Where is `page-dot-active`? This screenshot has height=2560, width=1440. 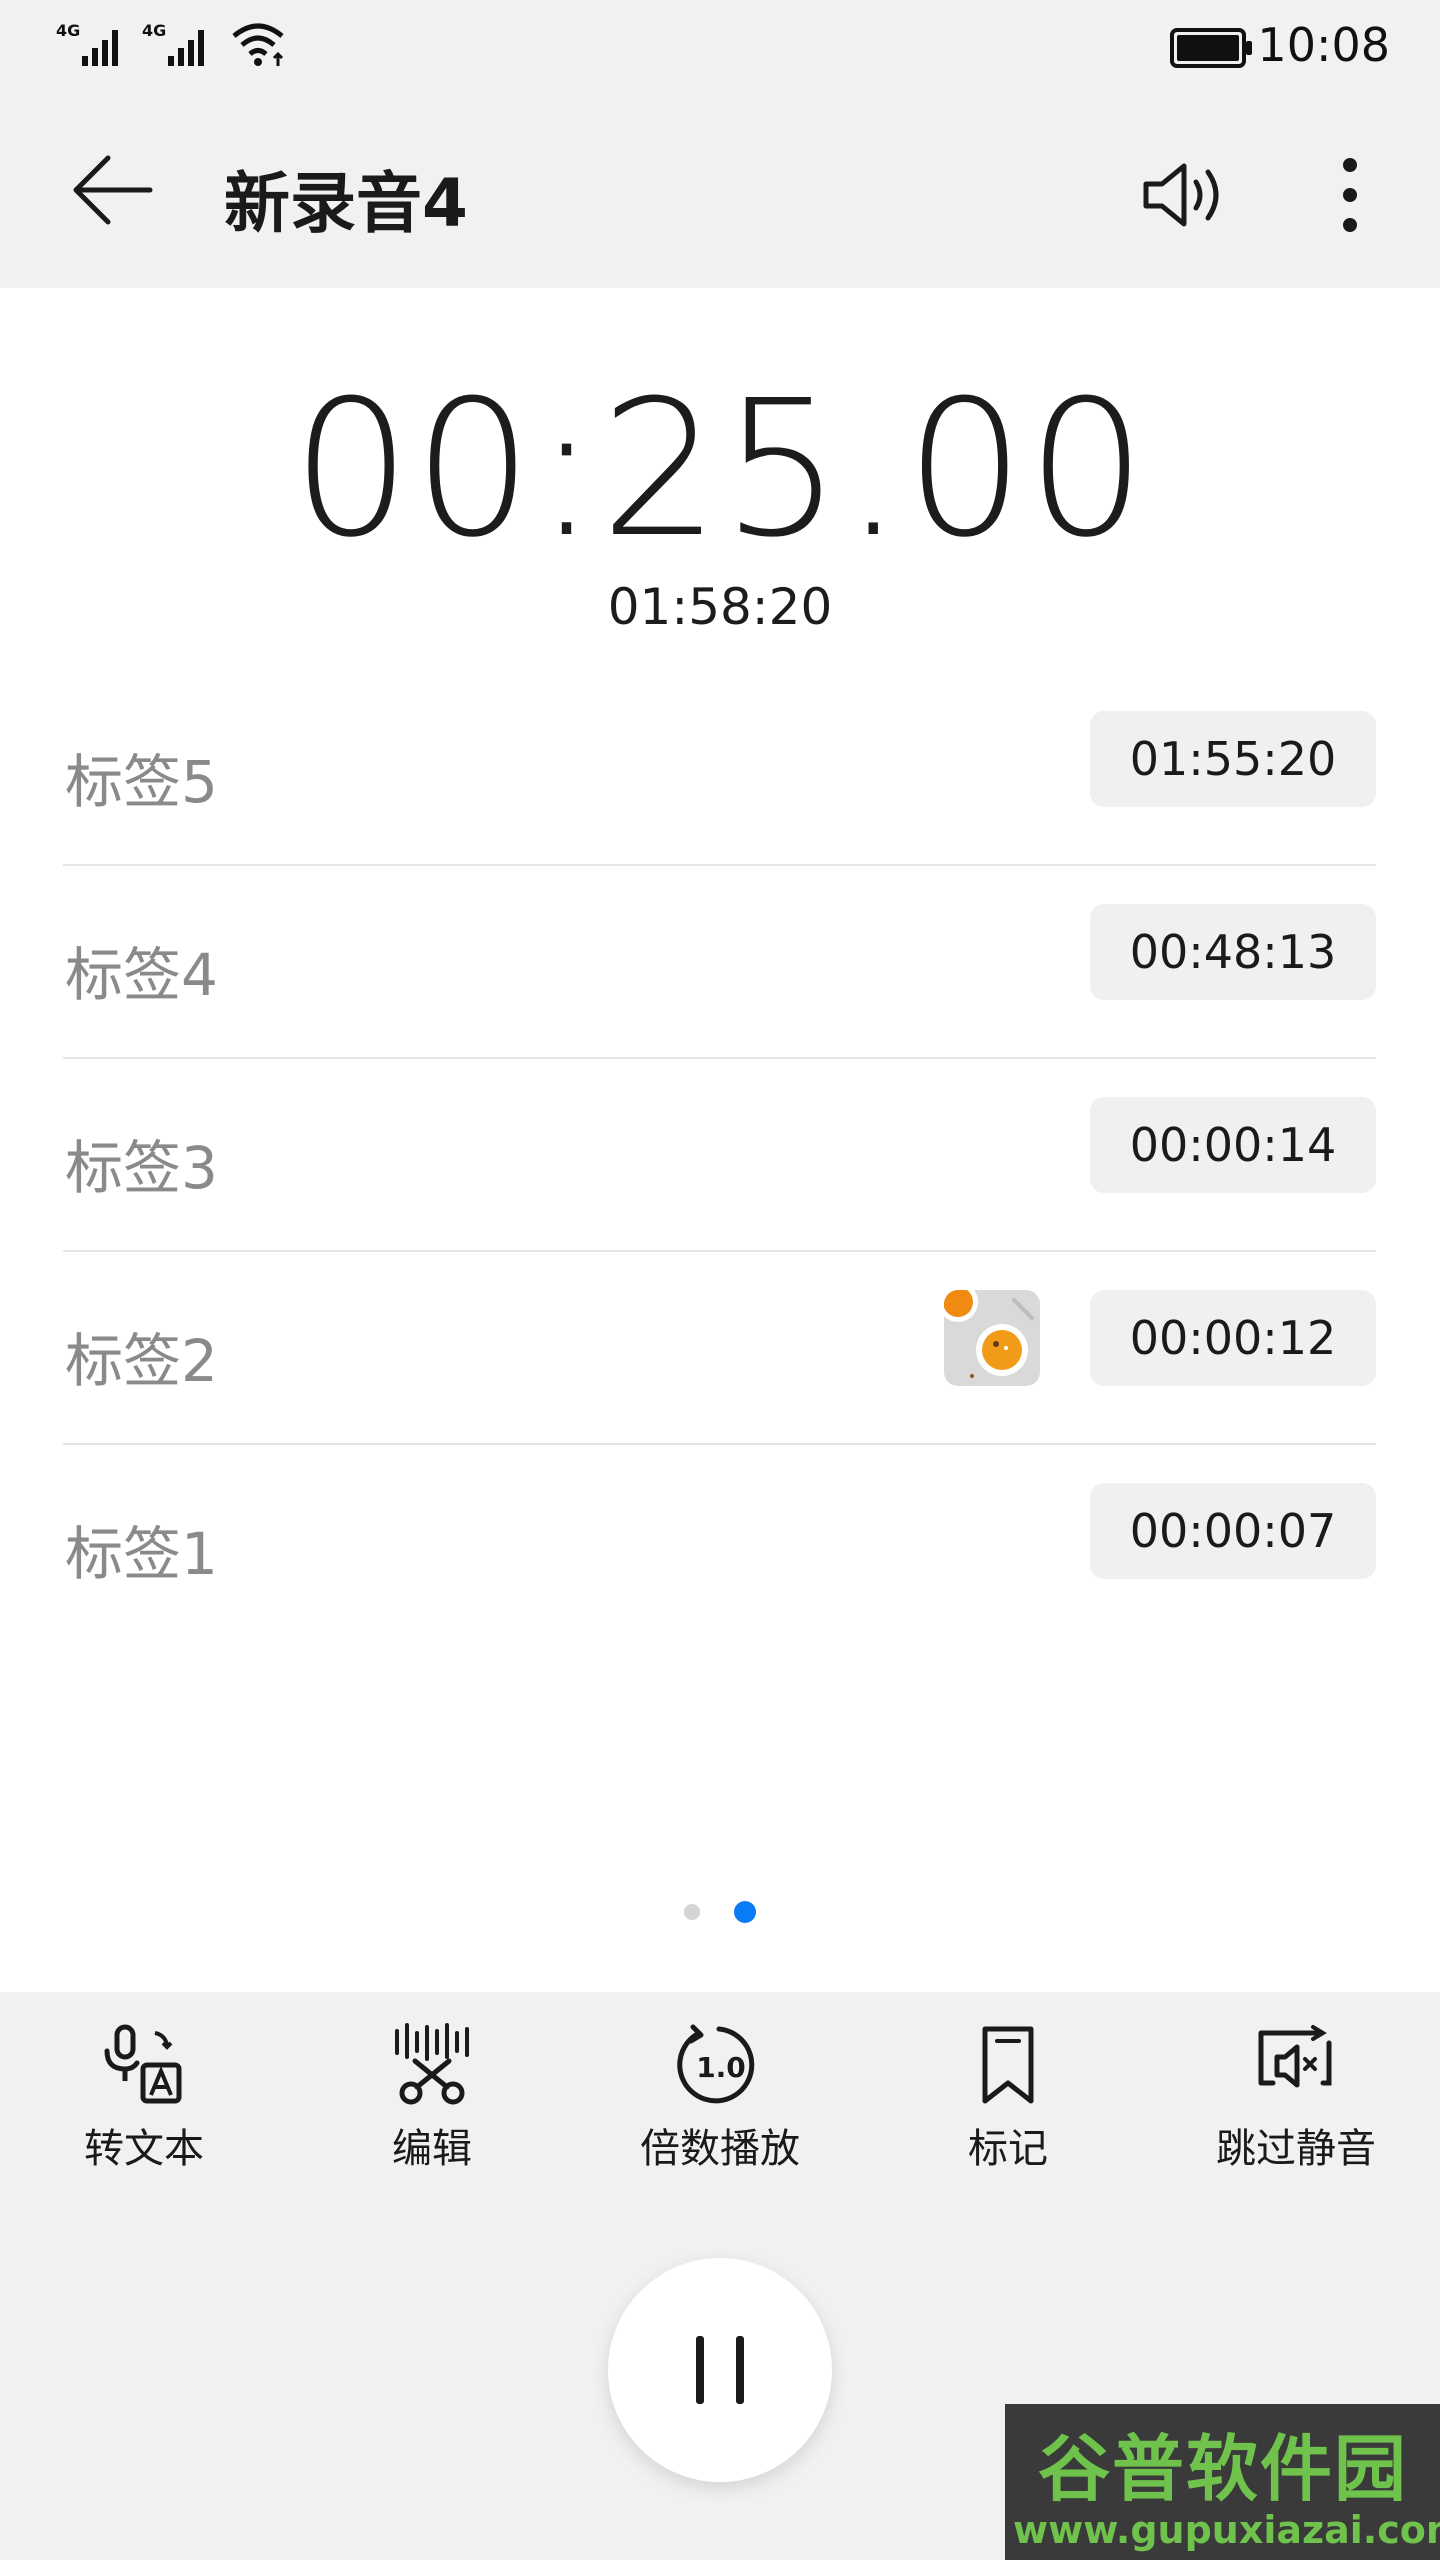 page-dot-active is located at coordinates (745, 1912).